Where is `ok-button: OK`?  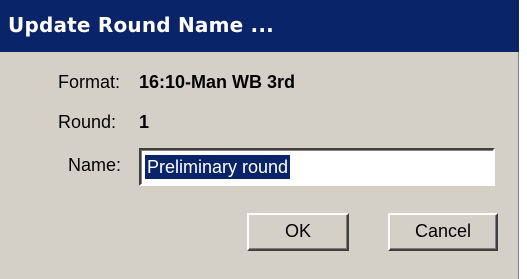
ok-button: OK is located at coordinates (298, 232).